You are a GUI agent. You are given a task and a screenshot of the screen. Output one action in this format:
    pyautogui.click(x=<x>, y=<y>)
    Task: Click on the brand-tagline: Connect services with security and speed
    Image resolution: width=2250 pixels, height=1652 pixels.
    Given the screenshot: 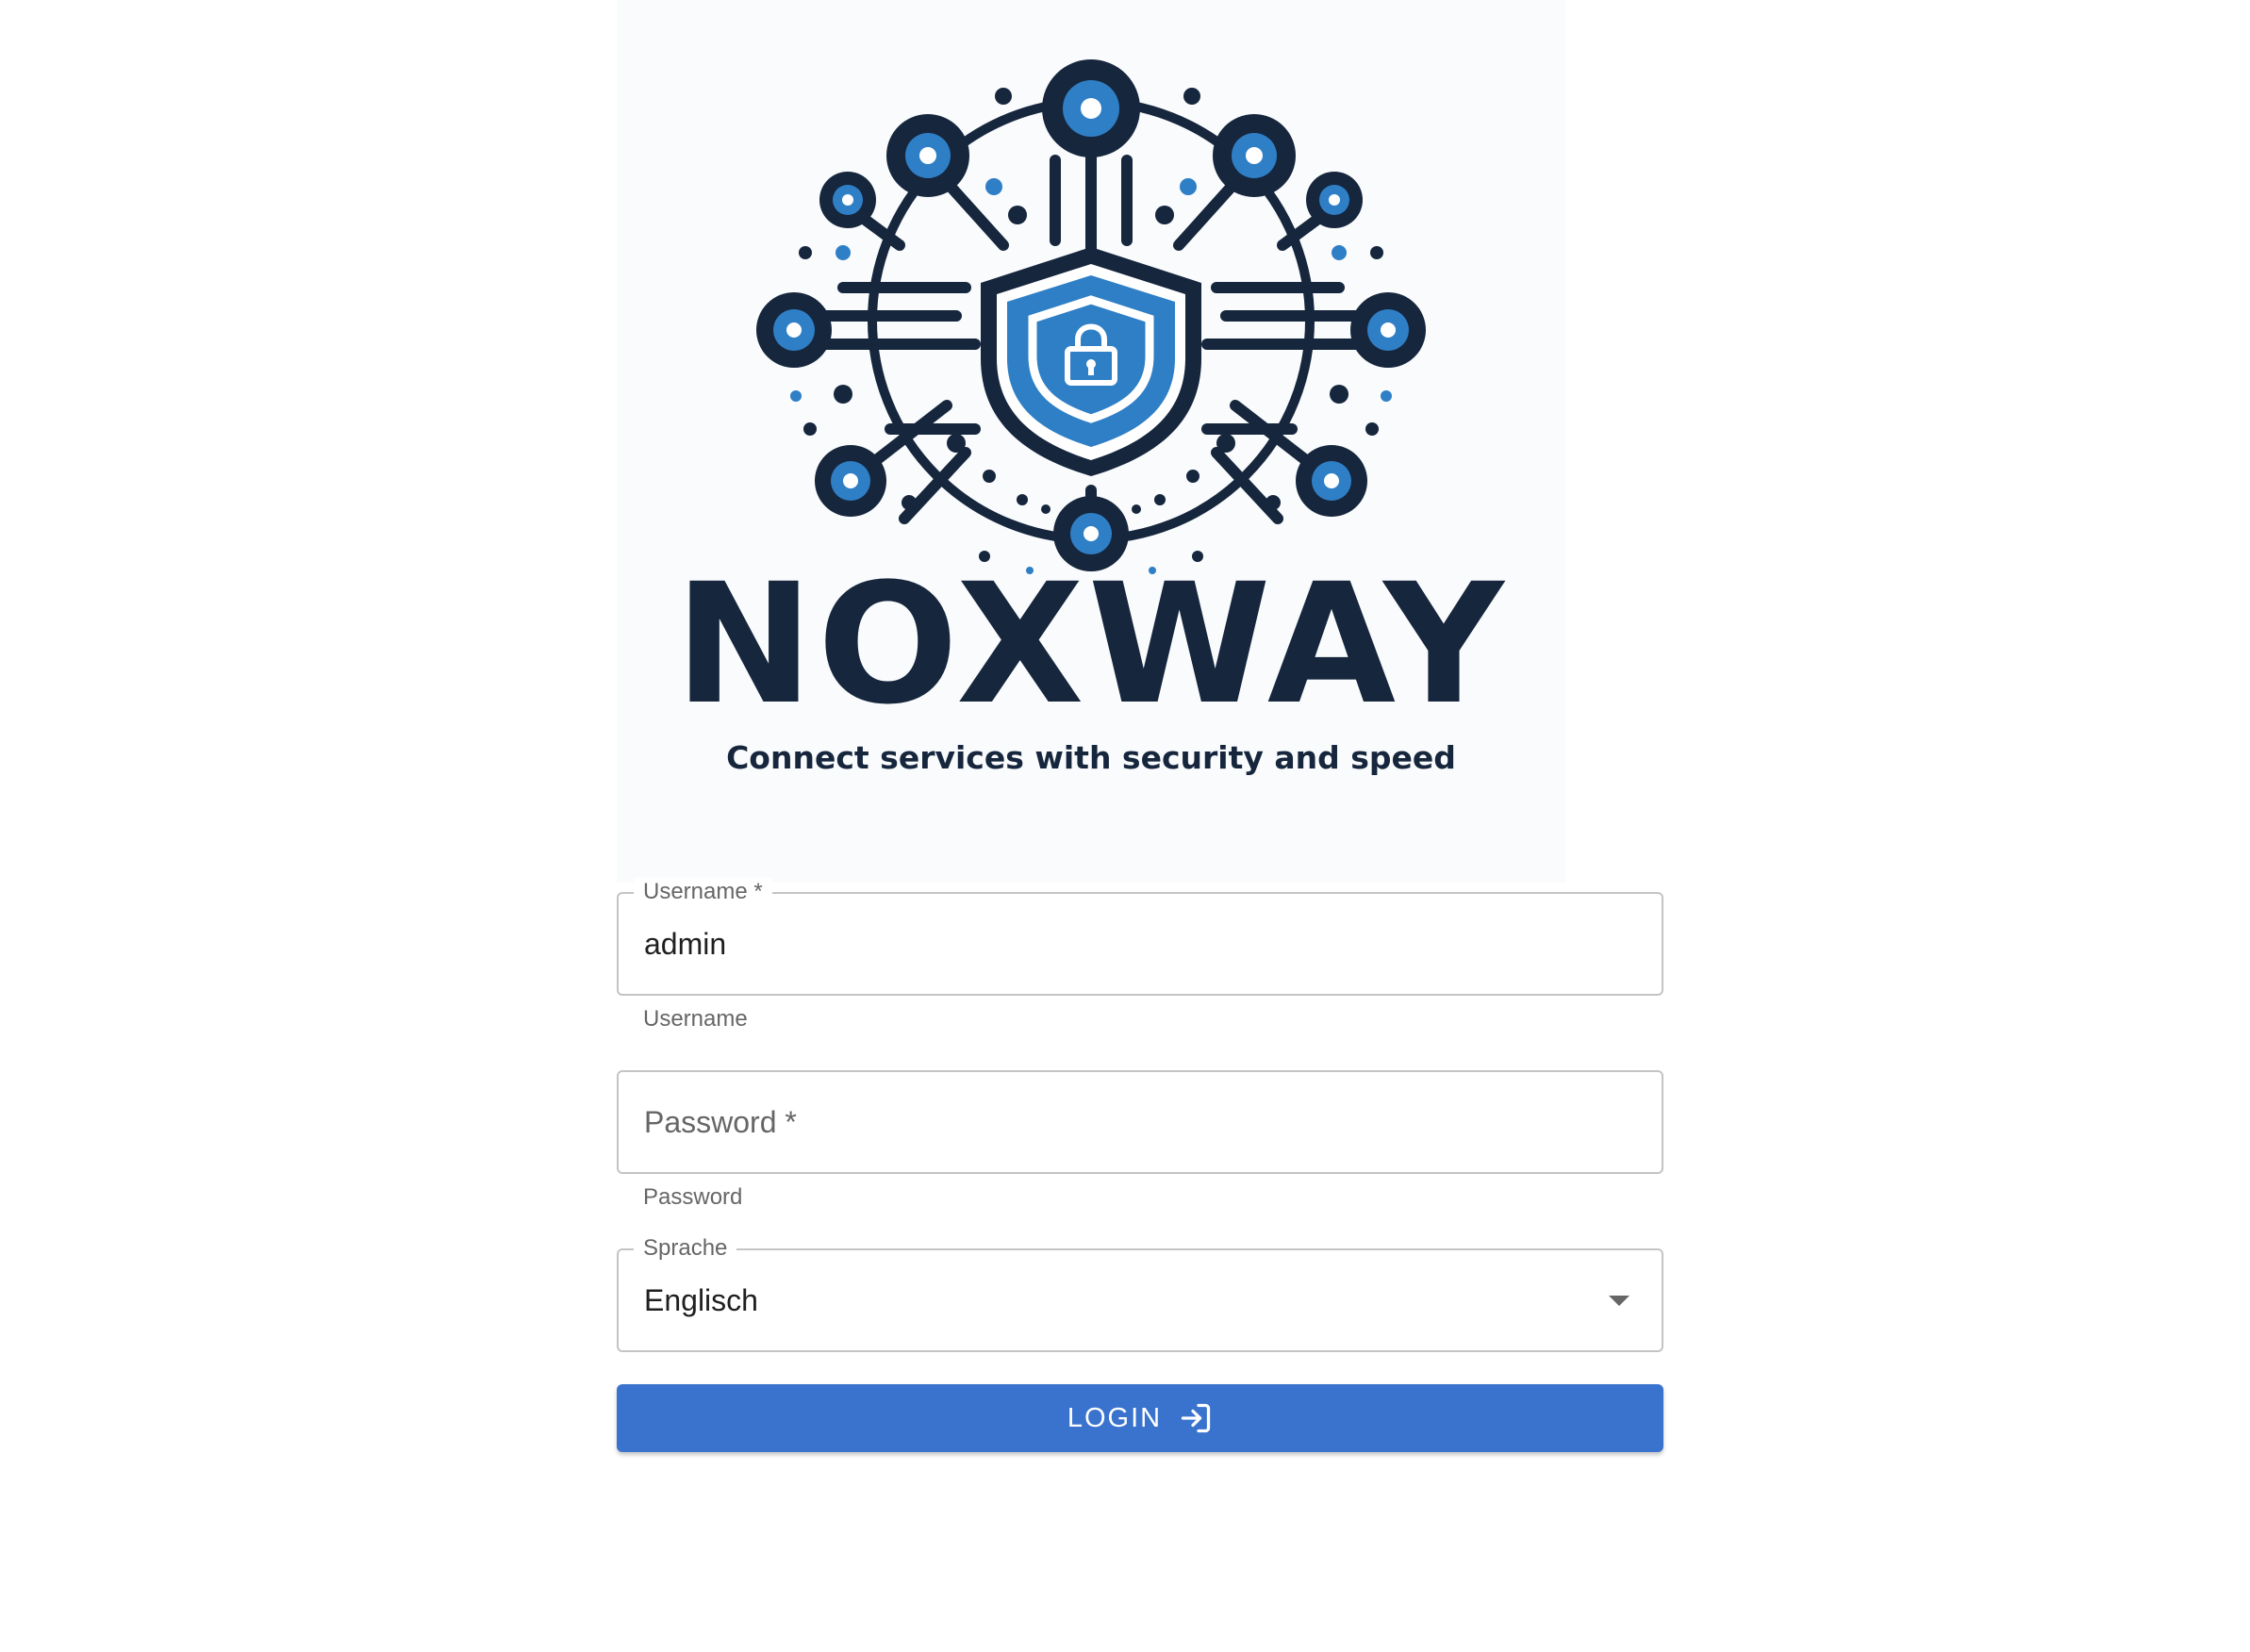 What is the action you would take?
    pyautogui.click(x=1091, y=757)
    